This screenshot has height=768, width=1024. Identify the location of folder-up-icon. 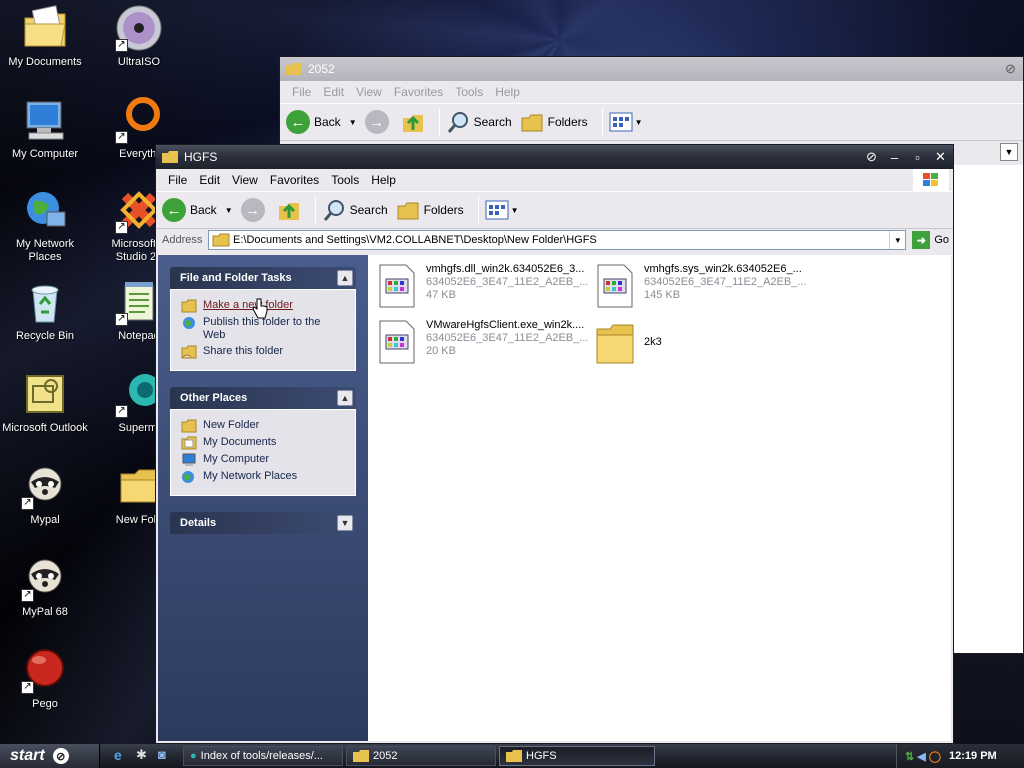
(288, 211).